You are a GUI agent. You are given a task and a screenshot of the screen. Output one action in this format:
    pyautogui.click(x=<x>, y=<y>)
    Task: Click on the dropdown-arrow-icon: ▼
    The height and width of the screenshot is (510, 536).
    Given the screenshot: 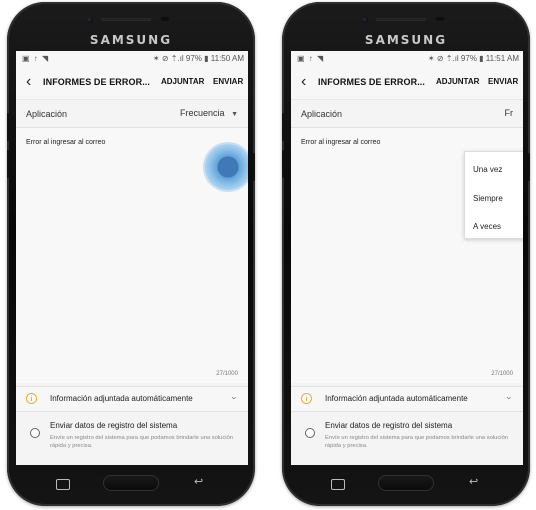 What is the action you would take?
    pyautogui.click(x=234, y=114)
    